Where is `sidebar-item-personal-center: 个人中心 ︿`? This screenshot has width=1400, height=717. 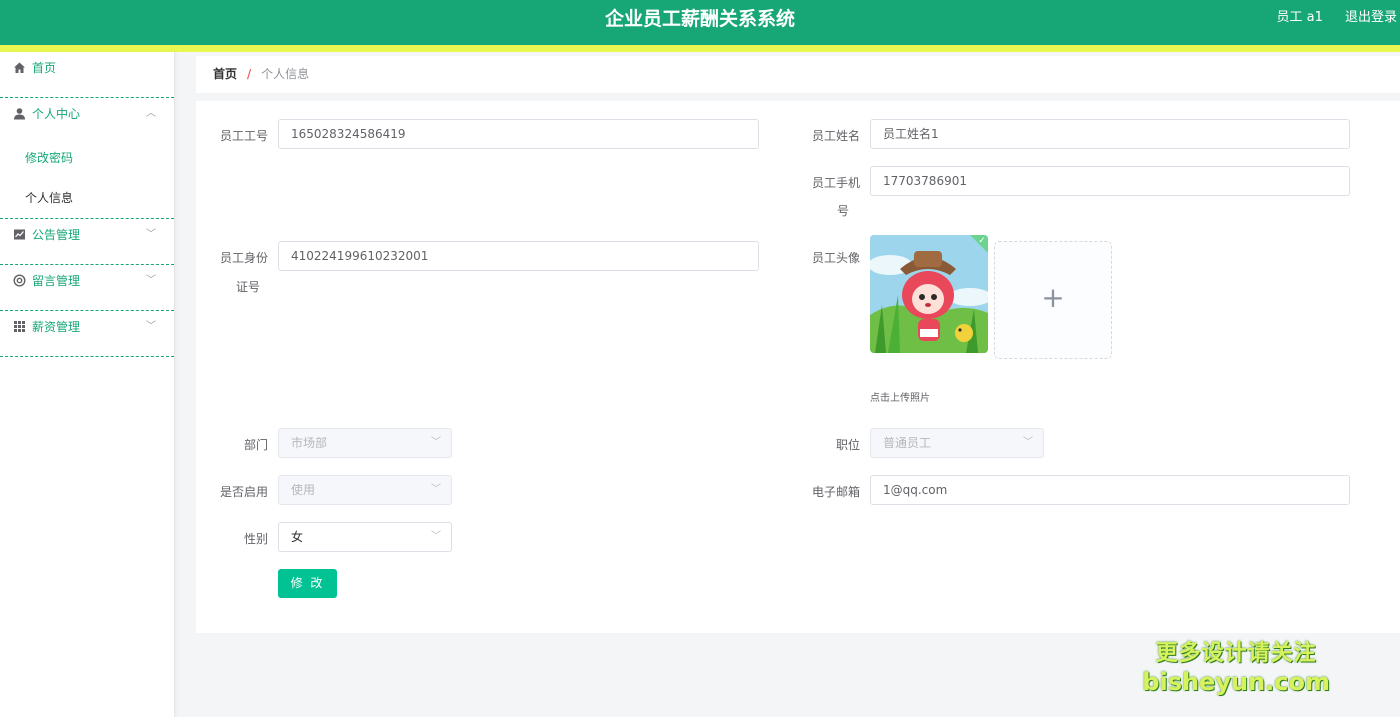
sidebar-item-personal-center: 个人中心 ︿ is located at coordinates (87, 121).